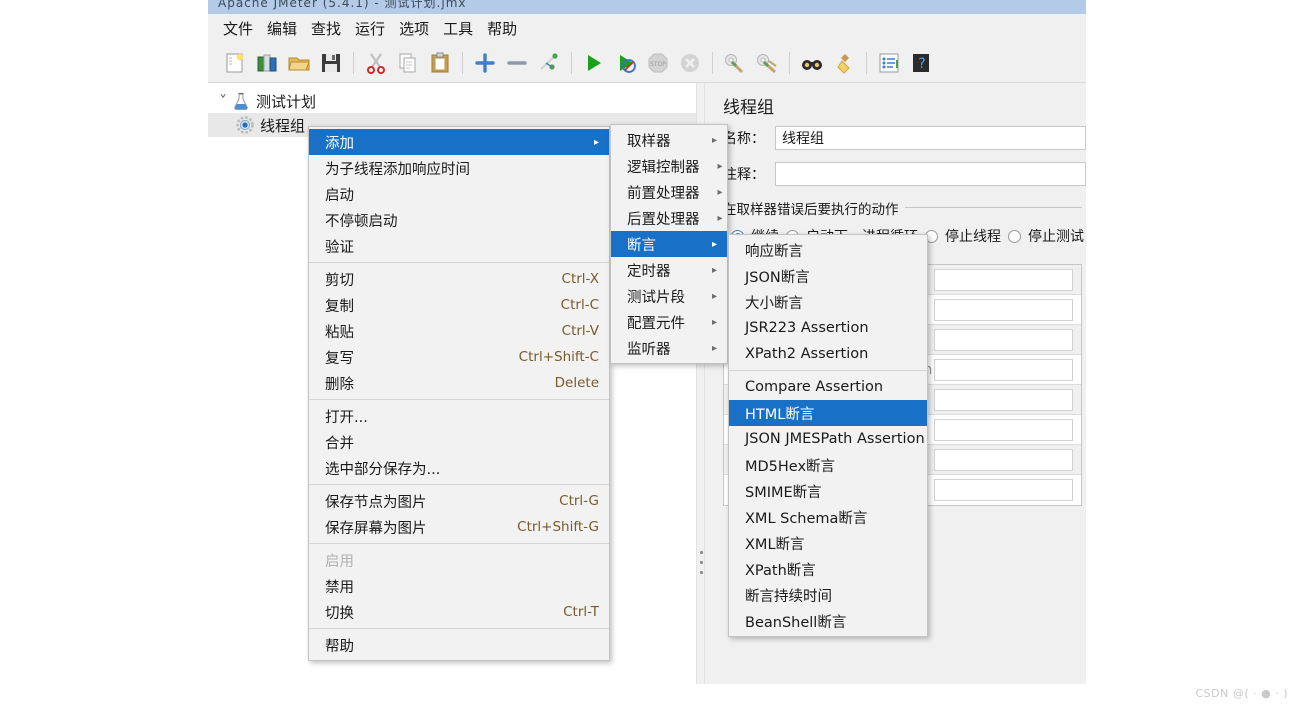 This screenshot has height=710, width=1298. Describe the element at coordinates (828, 465) in the screenshot. I see `assertion-item-md5hex: MD5Hex断言` at that location.